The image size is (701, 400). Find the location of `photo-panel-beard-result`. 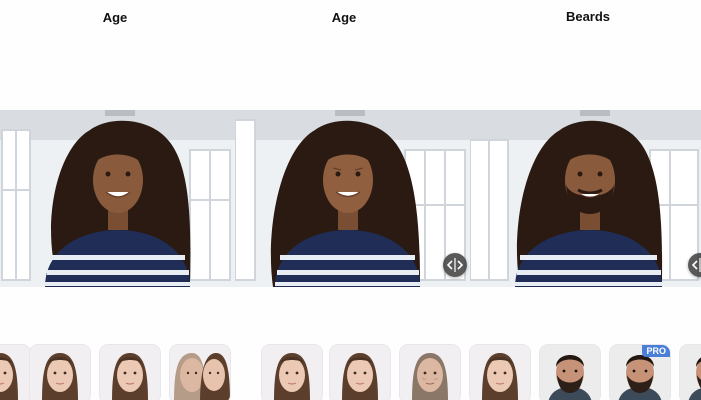

photo-panel-beard-result is located at coordinates (585, 198).